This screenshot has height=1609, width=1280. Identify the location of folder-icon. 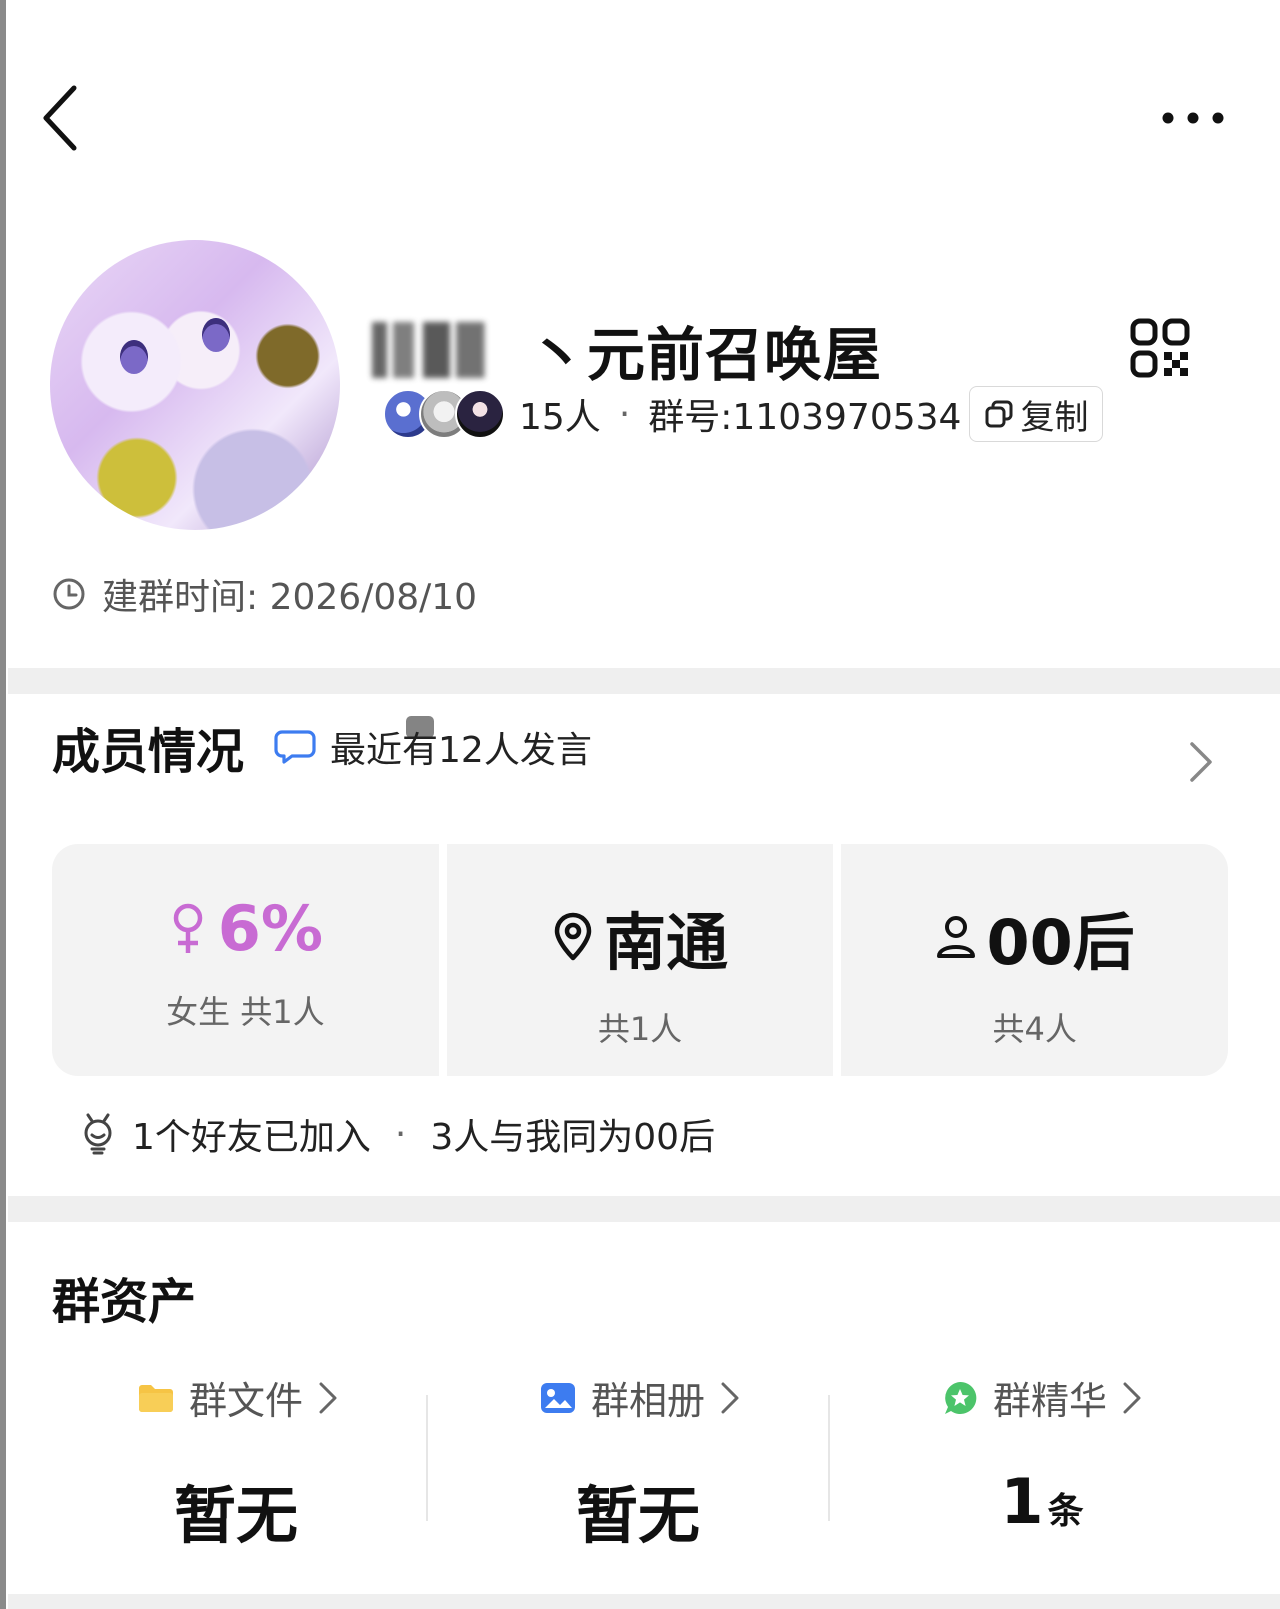
(155, 1398).